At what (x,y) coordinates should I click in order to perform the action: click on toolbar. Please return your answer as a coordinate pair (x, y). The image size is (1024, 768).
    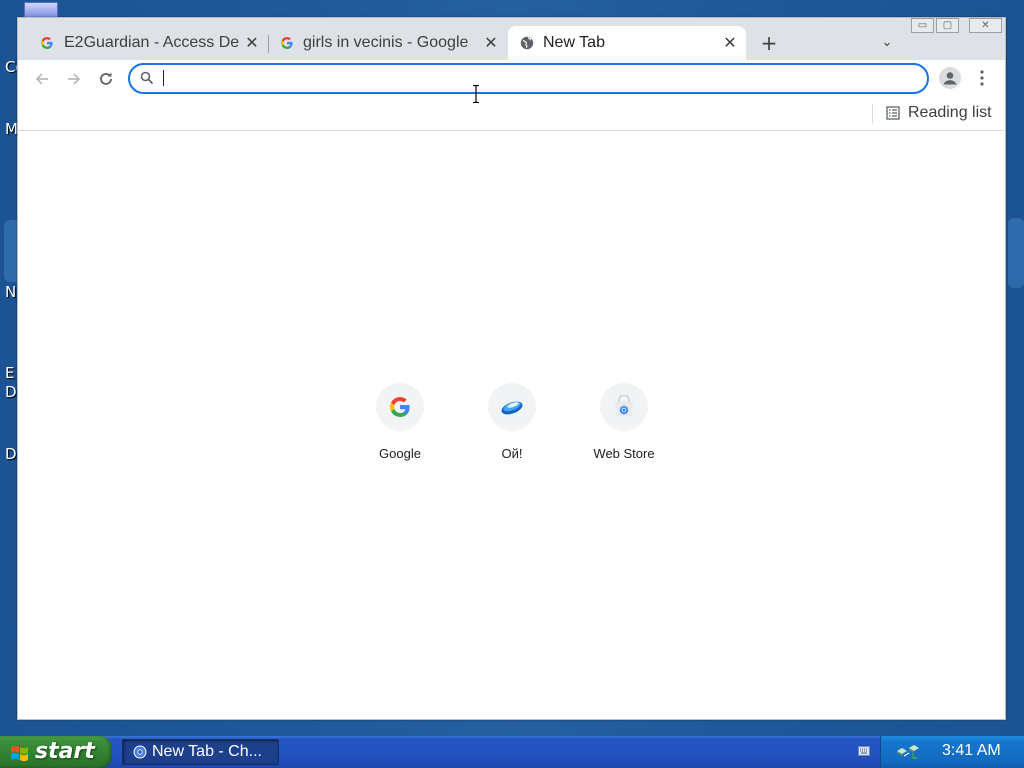
    Looking at the image, I should click on (511, 79).